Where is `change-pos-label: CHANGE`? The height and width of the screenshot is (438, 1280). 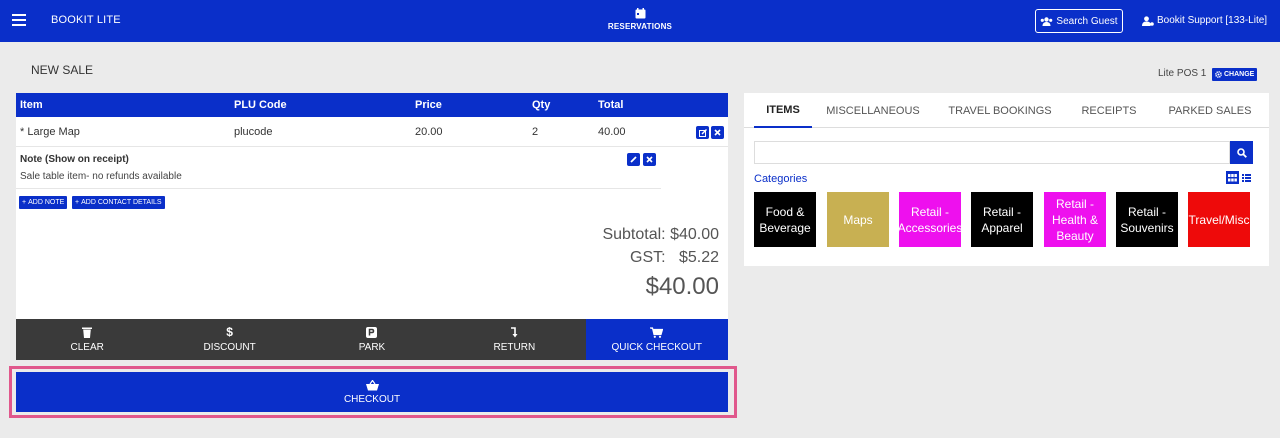 change-pos-label: CHANGE is located at coordinates (1239, 74).